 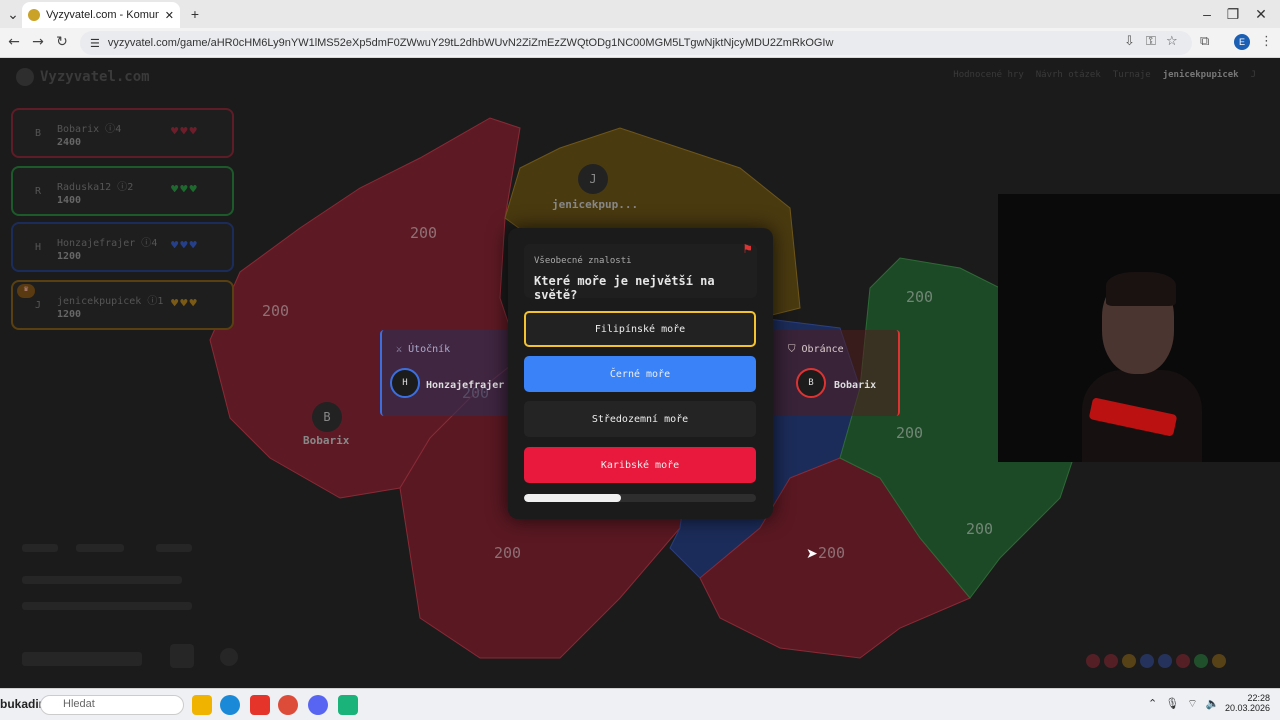 I want to click on attacker-panel: ⚔ Útočník H Honzajefrajer, so click(x=450, y=373).